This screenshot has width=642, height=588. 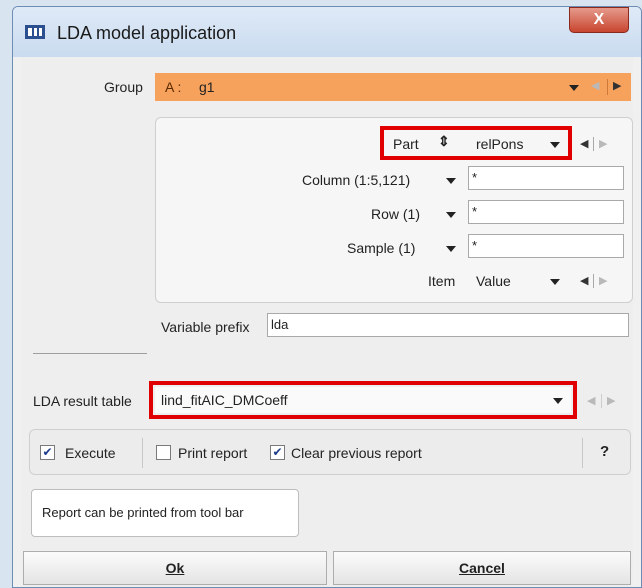 What do you see at coordinates (493, 281) in the screenshot?
I see `item-value: Value` at bounding box center [493, 281].